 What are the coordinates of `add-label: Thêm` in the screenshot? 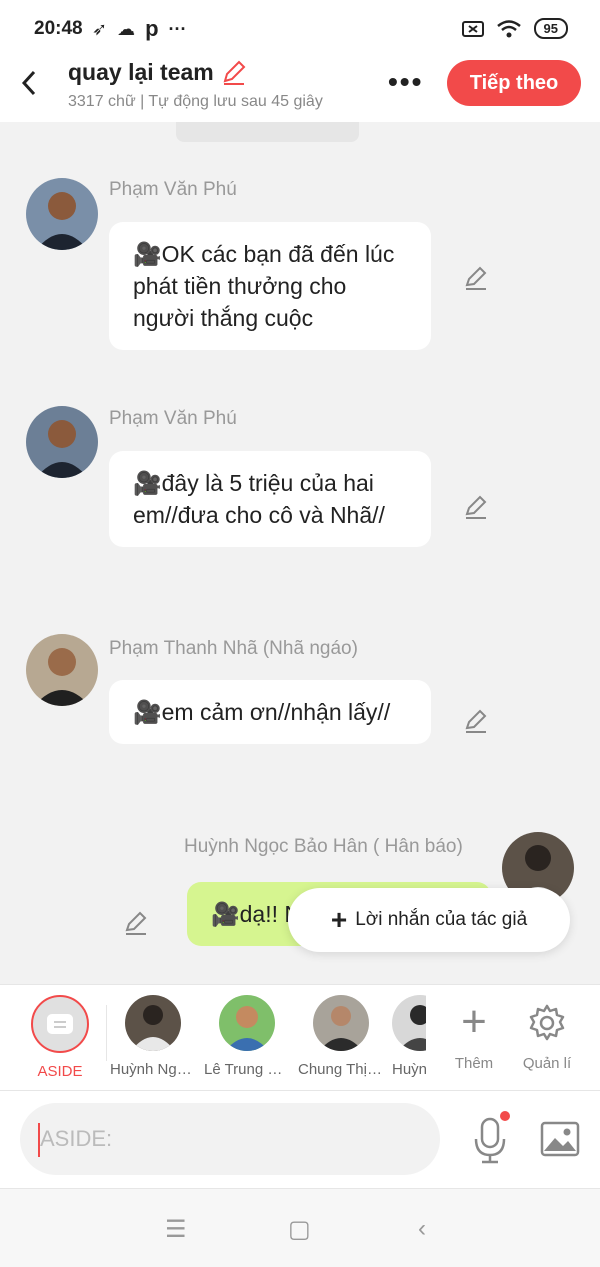 It's located at (474, 1063).